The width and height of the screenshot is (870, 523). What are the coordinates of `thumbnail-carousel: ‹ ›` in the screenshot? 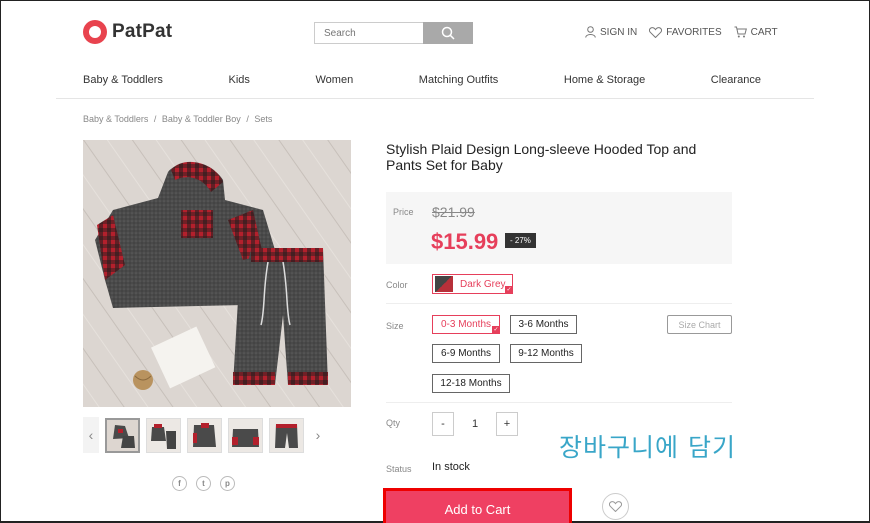 It's located at (208, 435).